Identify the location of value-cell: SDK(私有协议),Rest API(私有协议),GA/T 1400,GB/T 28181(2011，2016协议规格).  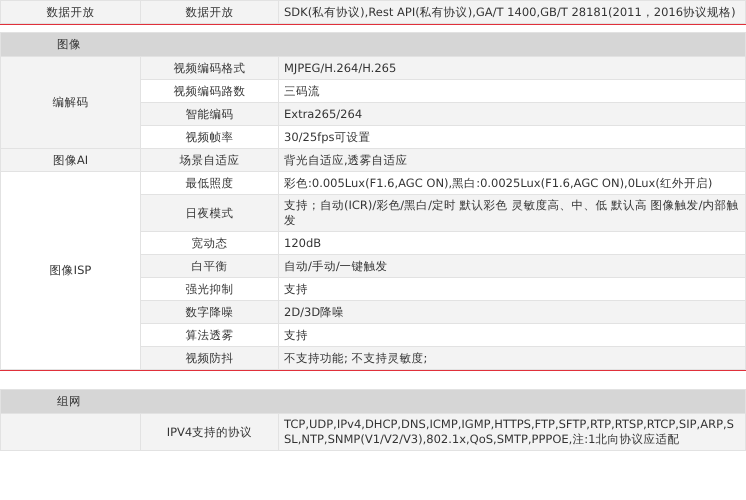
(512, 12).